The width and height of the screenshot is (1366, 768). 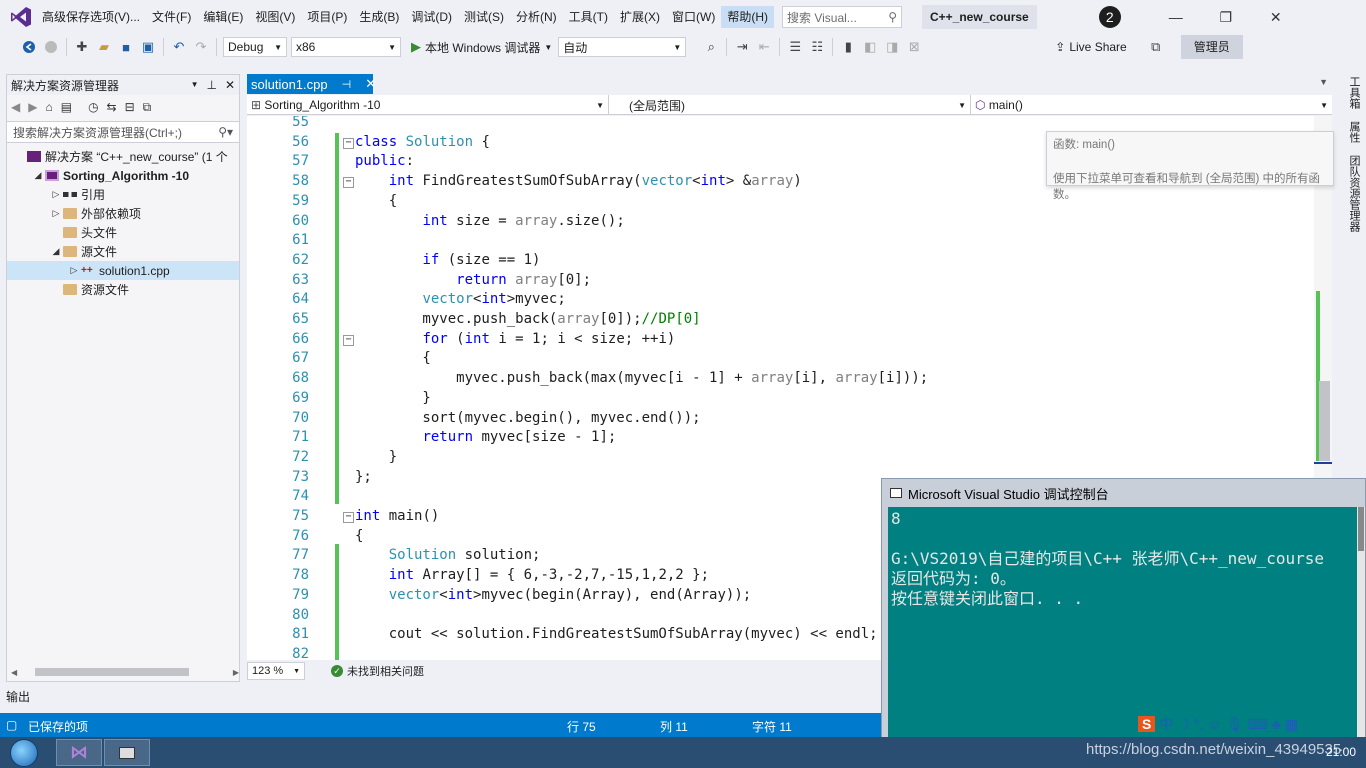 I want to click on scroll-left-icon: ◀, so click(x=14, y=672).